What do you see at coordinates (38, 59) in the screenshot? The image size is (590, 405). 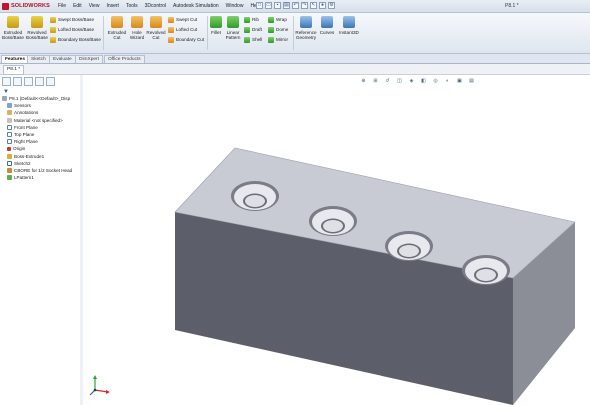 I see `tab-sketch: Sketch` at bounding box center [38, 59].